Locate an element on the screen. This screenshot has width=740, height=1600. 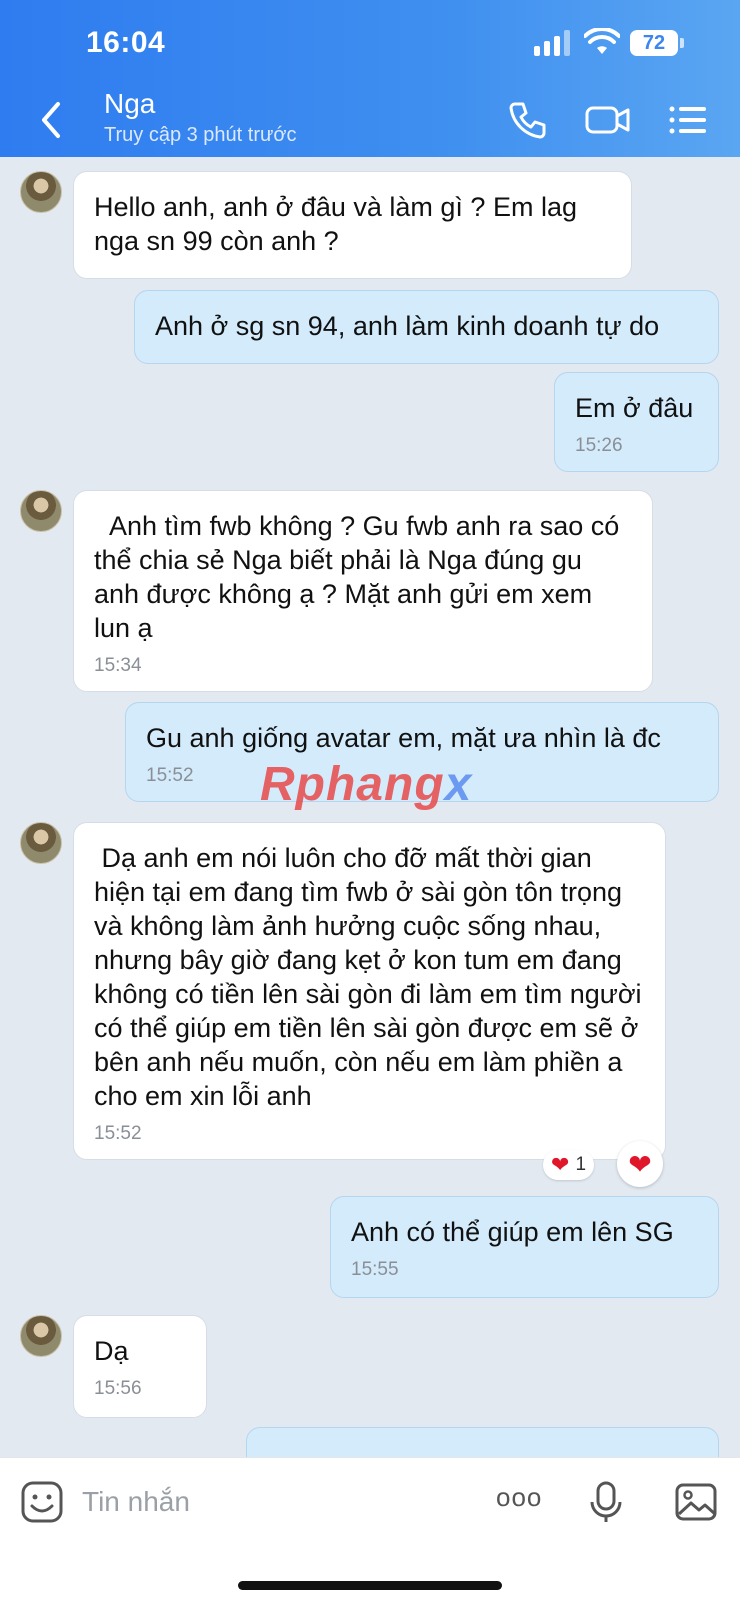
watermark-text: Rphang is located at coordinates (352, 784).